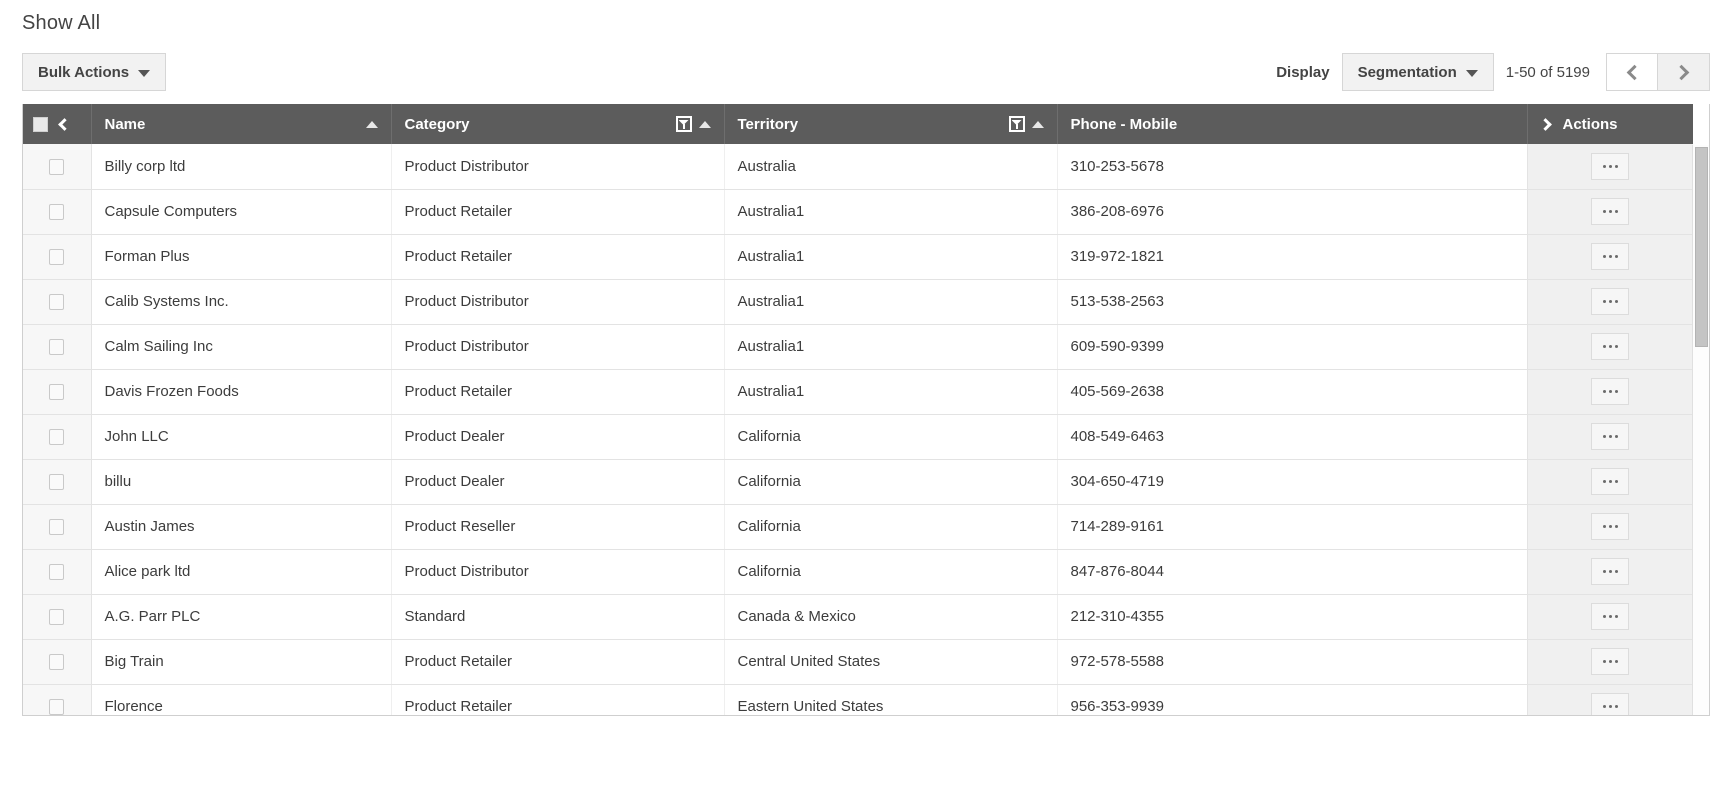 The height and width of the screenshot is (793, 1732). I want to click on cell-category: Product Distributor, so click(558, 347).